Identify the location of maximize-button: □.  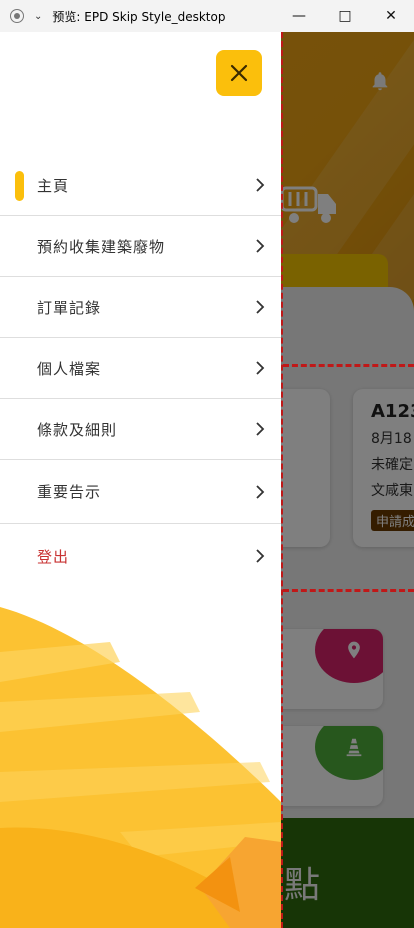
(345, 16).